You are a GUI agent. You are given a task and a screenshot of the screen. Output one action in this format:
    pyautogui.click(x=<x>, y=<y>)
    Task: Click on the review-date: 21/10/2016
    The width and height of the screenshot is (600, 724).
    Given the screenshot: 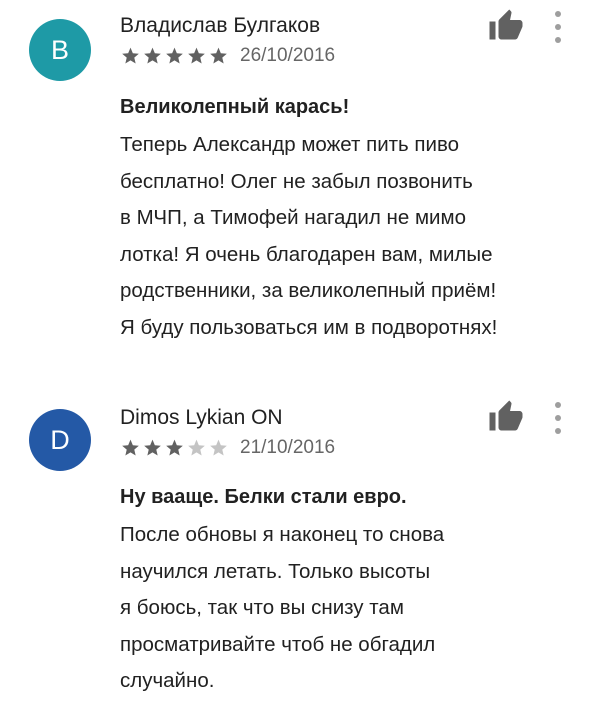 What is the action you would take?
    pyautogui.click(x=288, y=447)
    